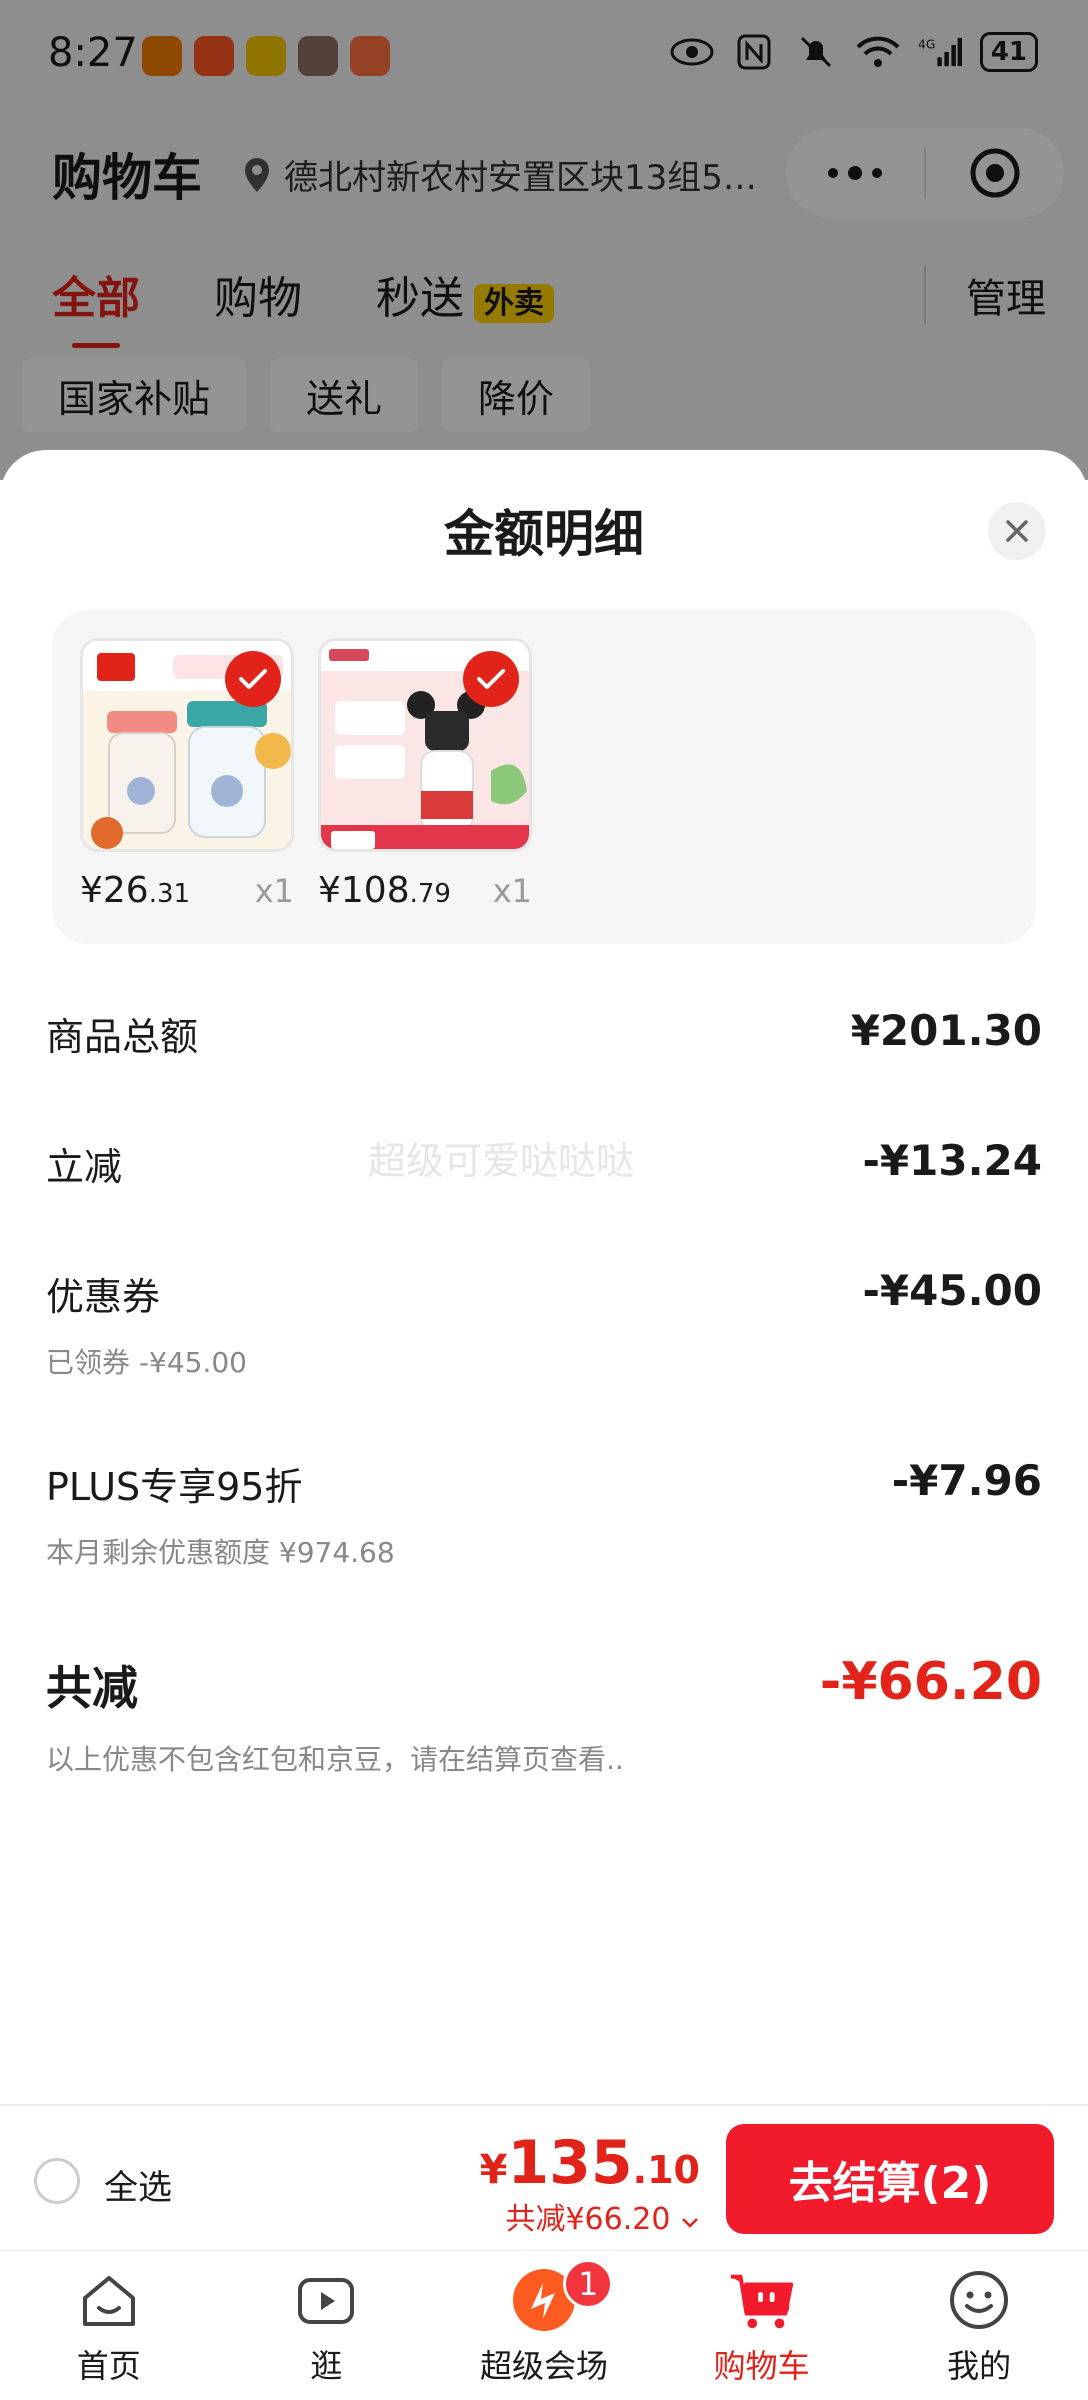 The width and height of the screenshot is (1088, 2400). I want to click on notification-badge: 1, so click(588, 2284).